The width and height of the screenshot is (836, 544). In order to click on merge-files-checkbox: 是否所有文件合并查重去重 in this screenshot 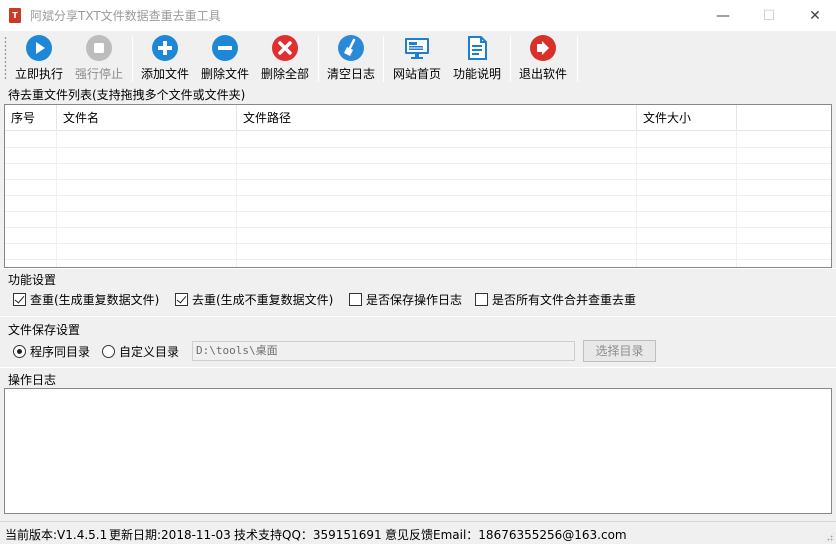, I will do `click(555, 299)`.